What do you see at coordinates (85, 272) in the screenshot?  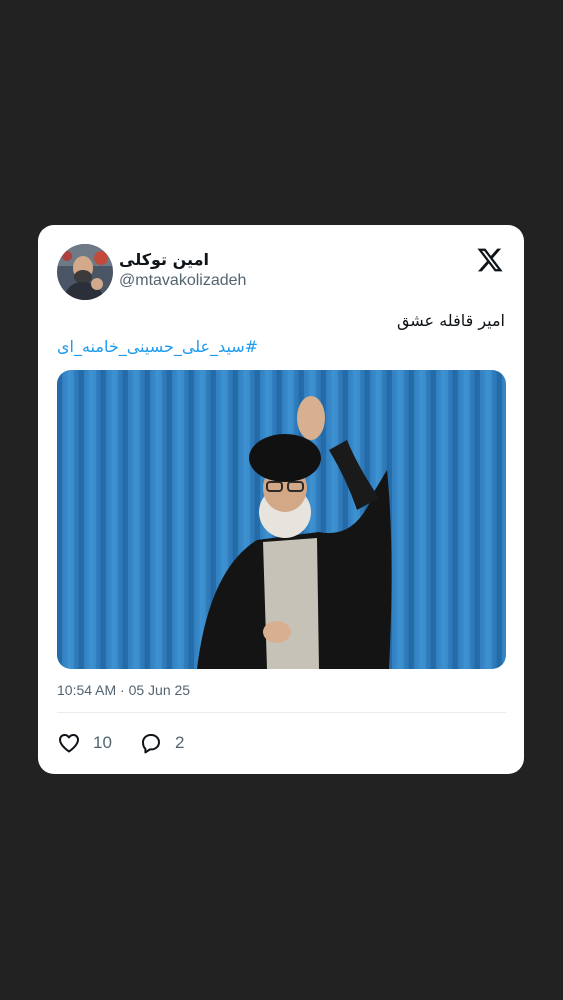 I see `avatar` at bounding box center [85, 272].